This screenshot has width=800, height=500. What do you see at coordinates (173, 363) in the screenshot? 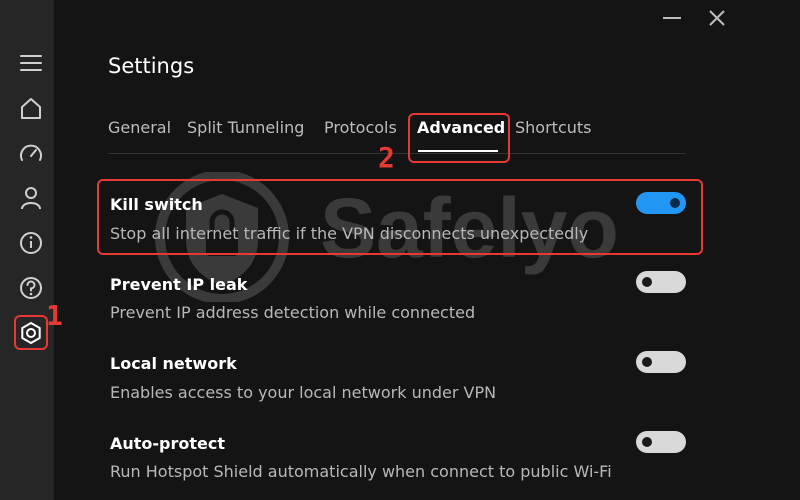
I see `setting-title-local-network: Local network` at bounding box center [173, 363].